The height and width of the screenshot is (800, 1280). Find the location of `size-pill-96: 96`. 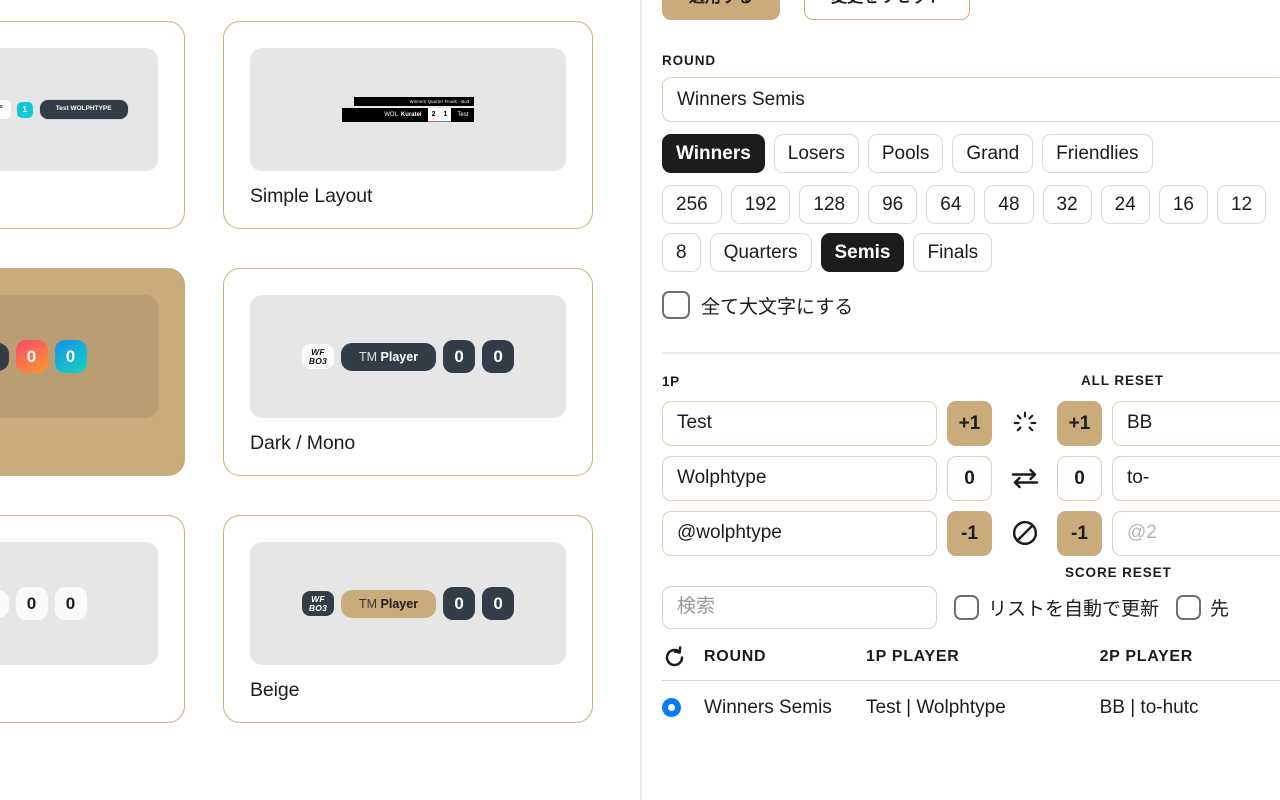

size-pill-96: 96 is located at coordinates (893, 204).